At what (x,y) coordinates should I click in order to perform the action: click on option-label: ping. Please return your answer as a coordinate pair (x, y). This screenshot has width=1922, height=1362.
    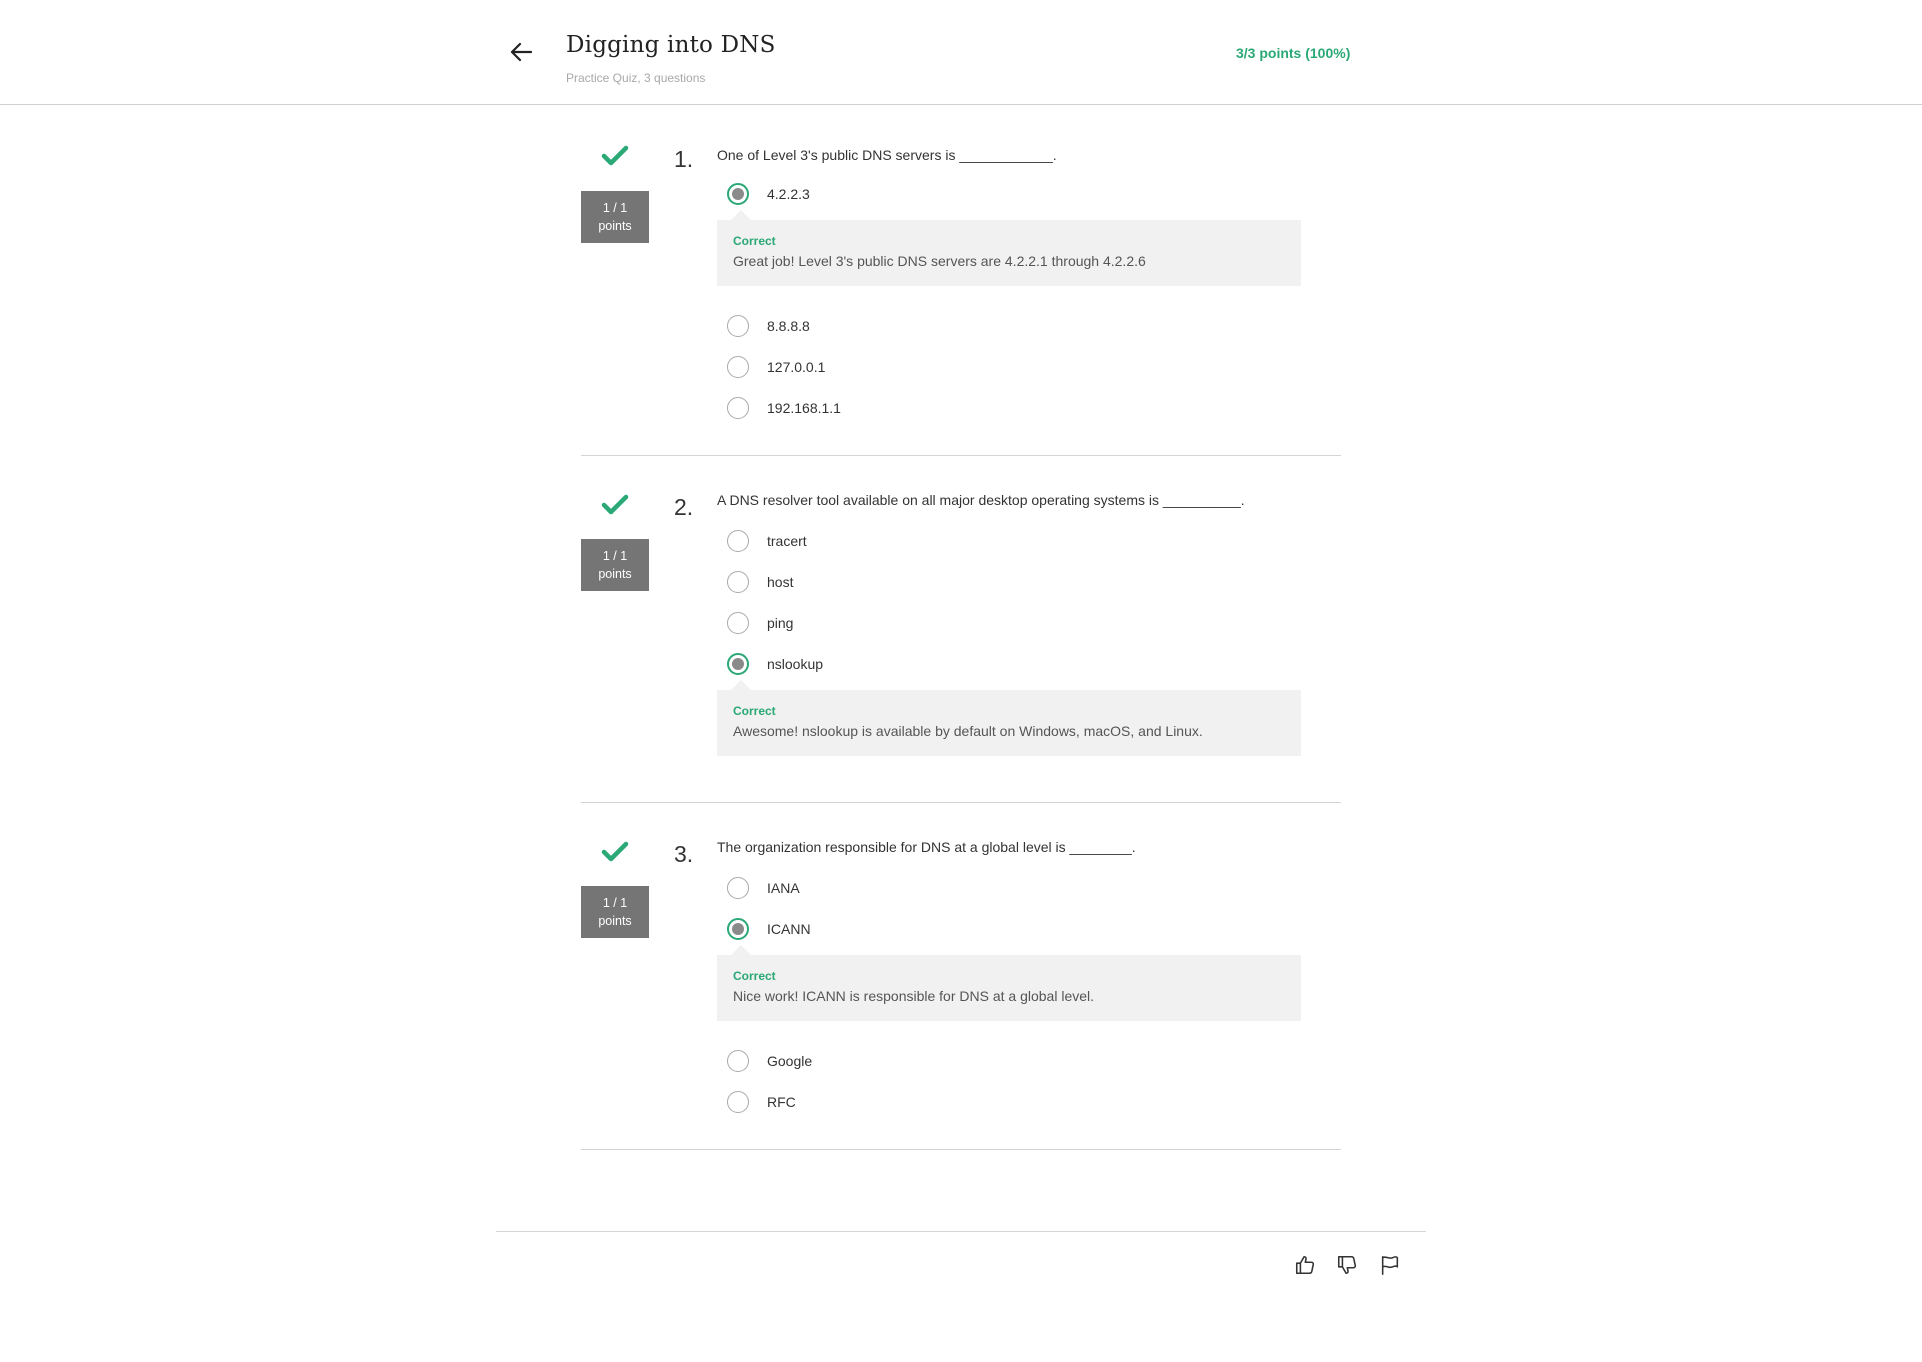
    Looking at the image, I should click on (780, 623).